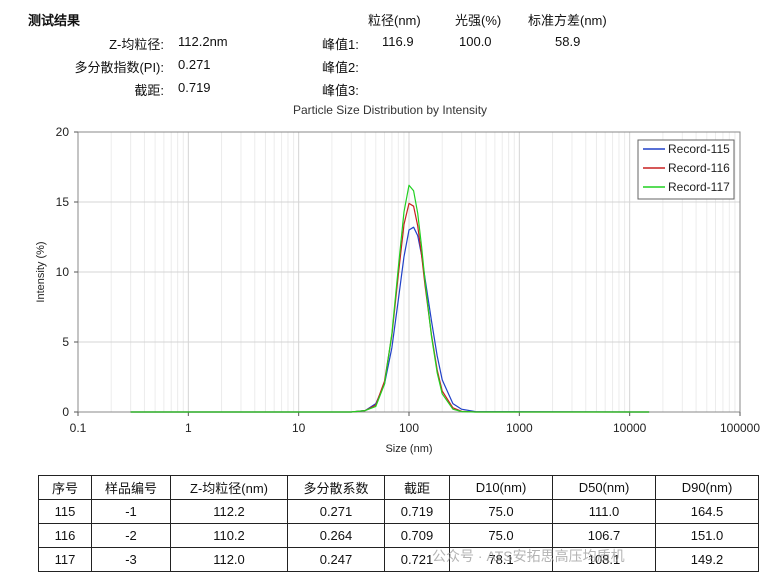 The width and height of the screenshot is (780, 585). Describe the element at coordinates (528, 556) in the screenshot. I see `watermark: 公众号 · ATS安拓思高压均质机` at that location.